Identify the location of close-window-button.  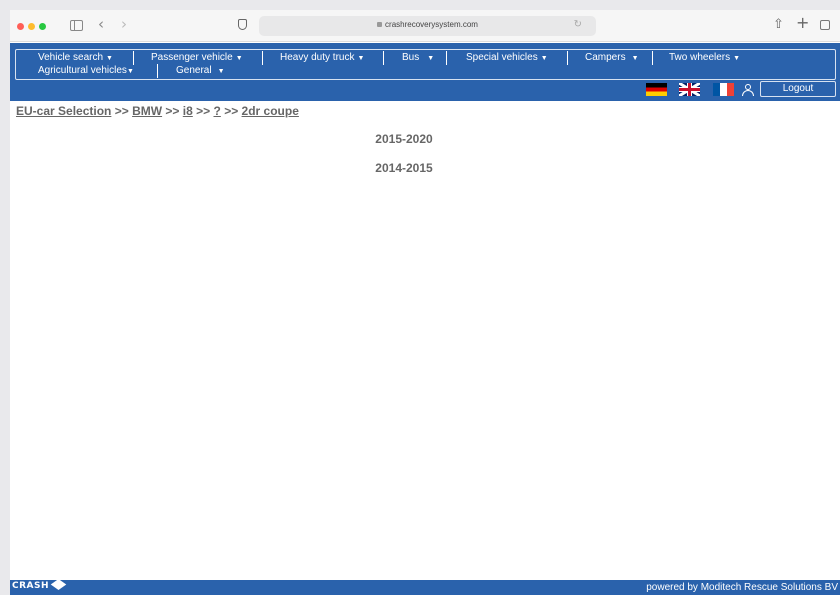
(20, 26).